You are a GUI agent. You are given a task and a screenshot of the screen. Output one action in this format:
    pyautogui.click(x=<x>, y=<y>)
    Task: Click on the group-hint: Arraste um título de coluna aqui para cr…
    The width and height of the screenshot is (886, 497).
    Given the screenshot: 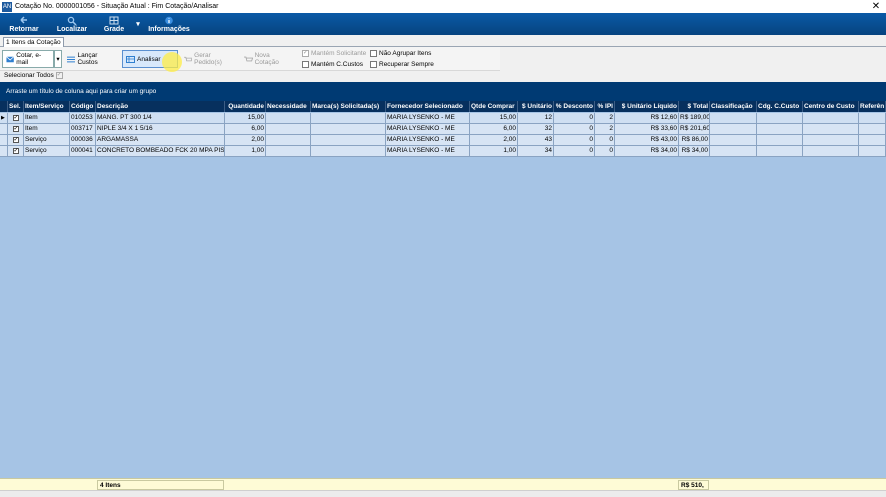 What is the action you would take?
    pyautogui.click(x=81, y=91)
    